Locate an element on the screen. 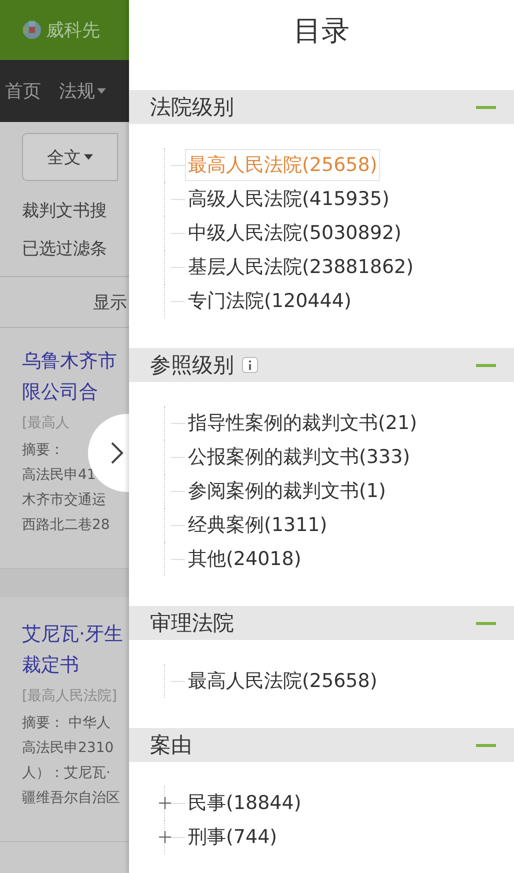 The height and width of the screenshot is (873, 514). section-title: 审理法院 is located at coordinates (192, 623).